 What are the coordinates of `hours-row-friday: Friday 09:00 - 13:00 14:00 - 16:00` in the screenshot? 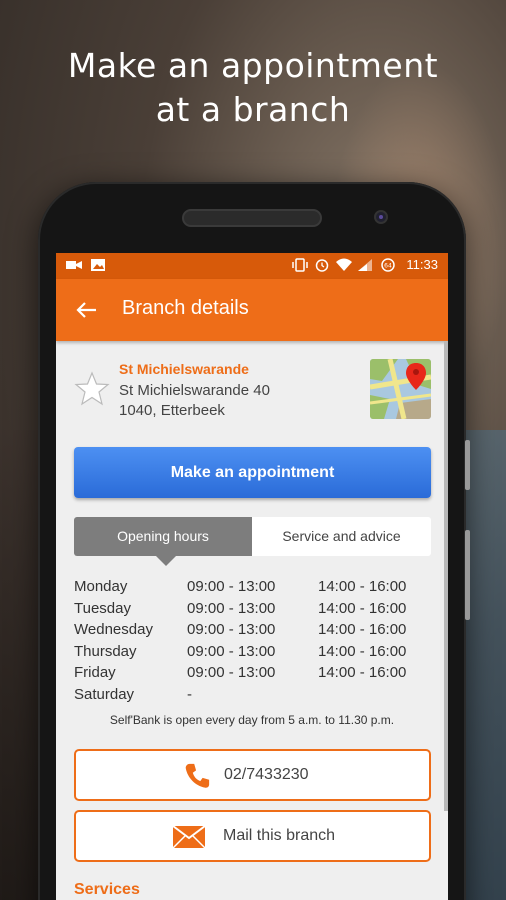 It's located at (254, 675).